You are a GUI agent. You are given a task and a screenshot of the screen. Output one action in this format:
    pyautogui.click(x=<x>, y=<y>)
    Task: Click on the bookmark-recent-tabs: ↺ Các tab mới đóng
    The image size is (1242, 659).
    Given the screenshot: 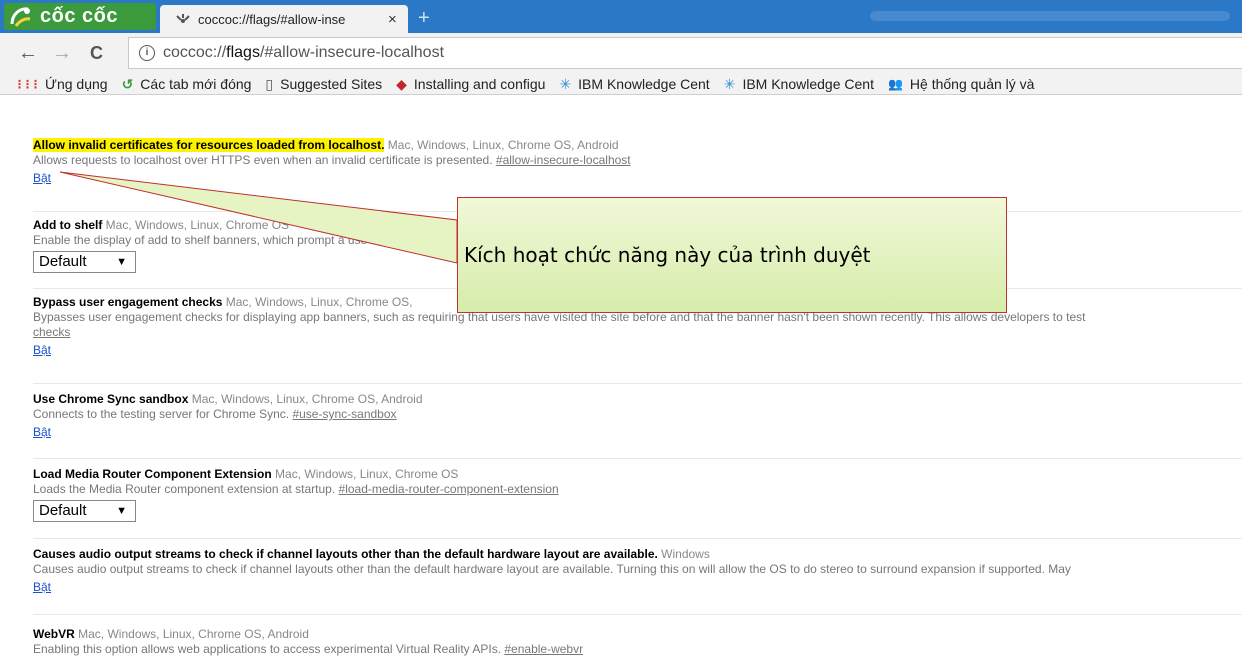 What is the action you would take?
    pyautogui.click(x=187, y=84)
    